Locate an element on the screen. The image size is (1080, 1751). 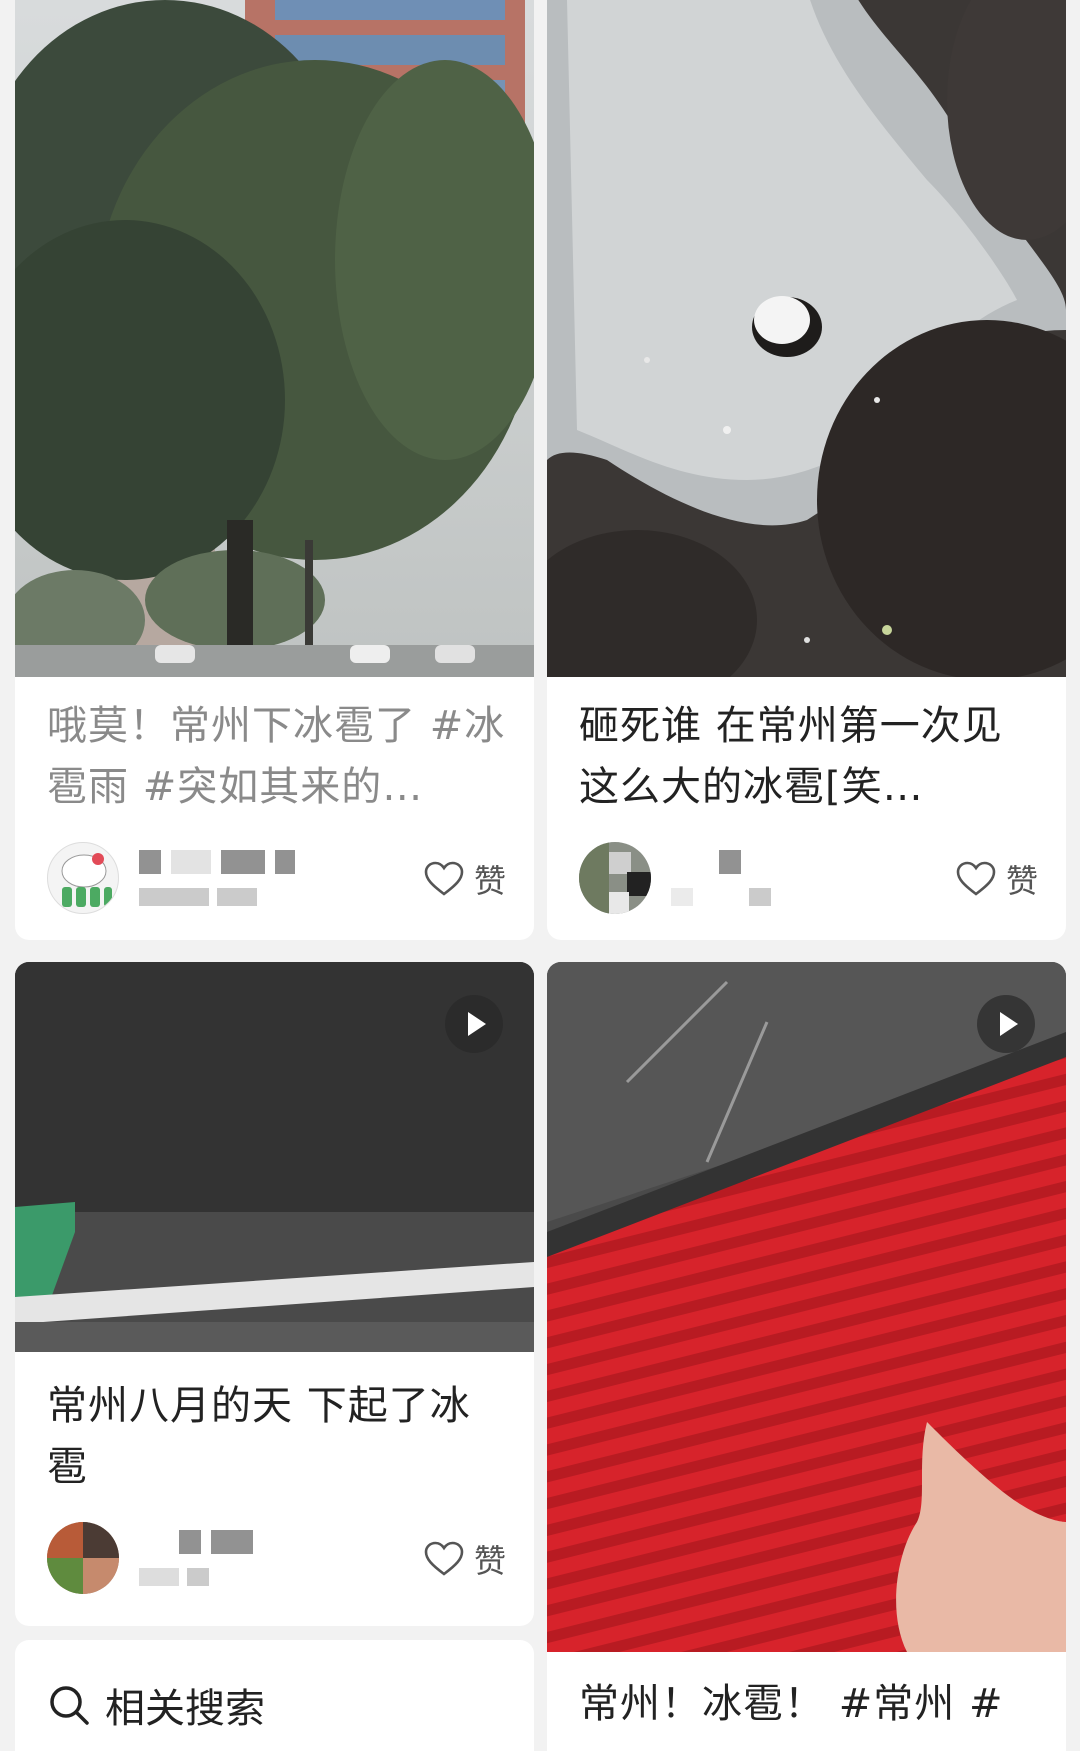
search-icon is located at coordinates (69, 1705).